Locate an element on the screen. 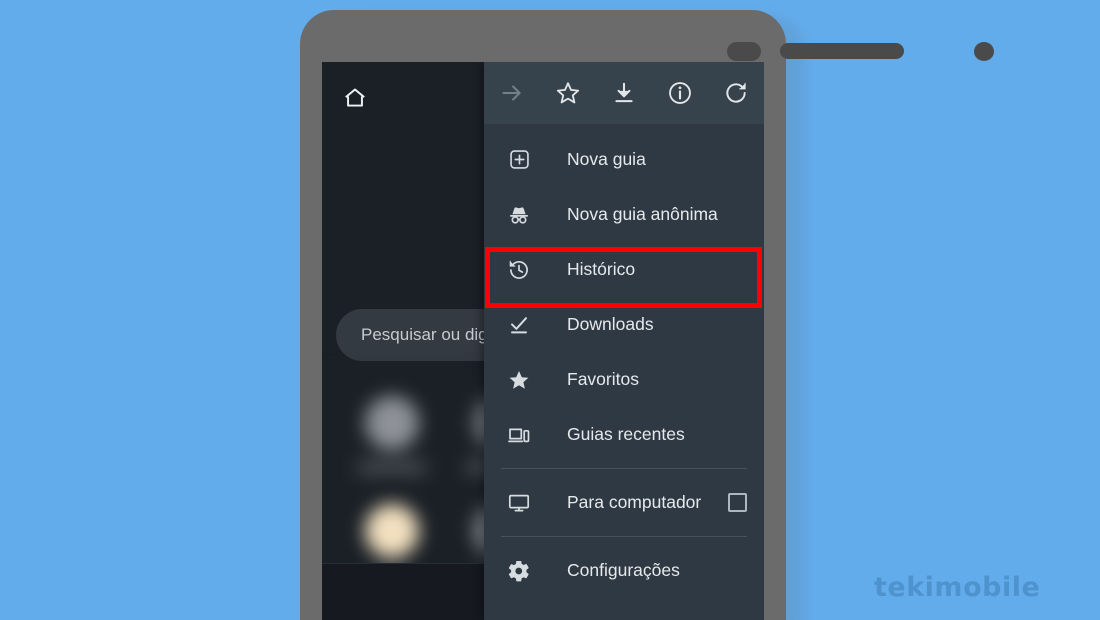  watermark: tekimobile is located at coordinates (957, 587).